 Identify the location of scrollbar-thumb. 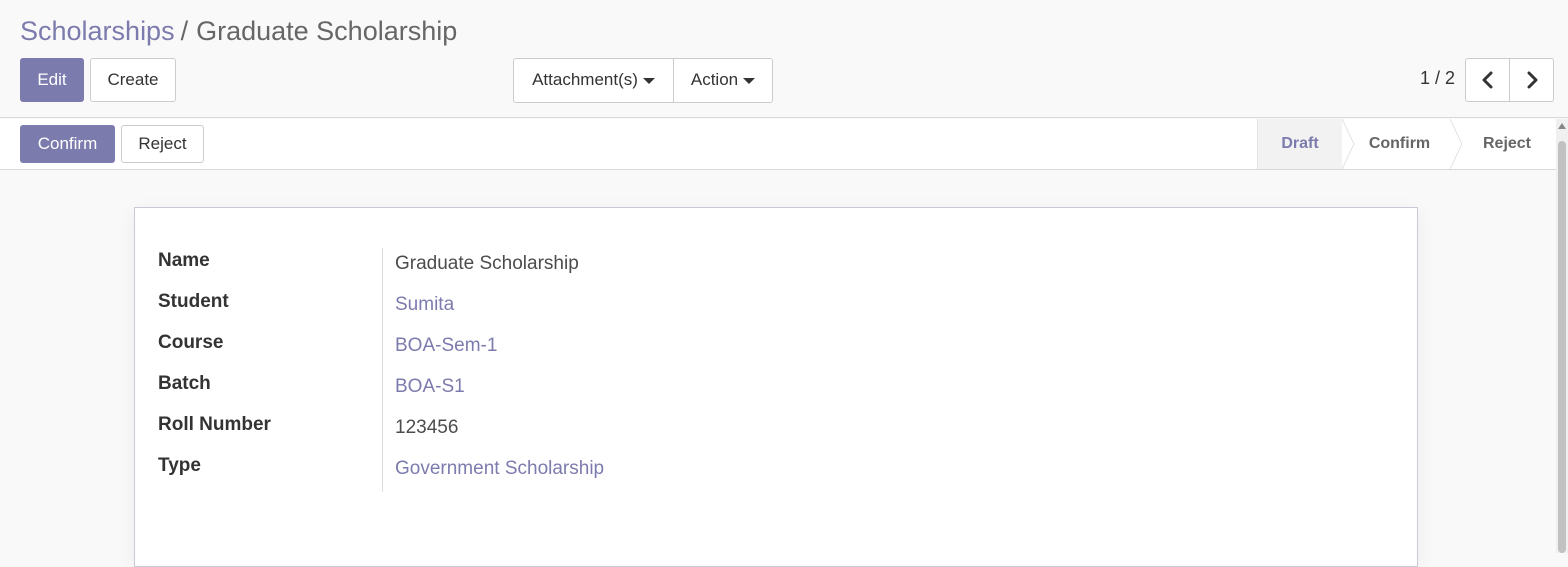
(1562, 347).